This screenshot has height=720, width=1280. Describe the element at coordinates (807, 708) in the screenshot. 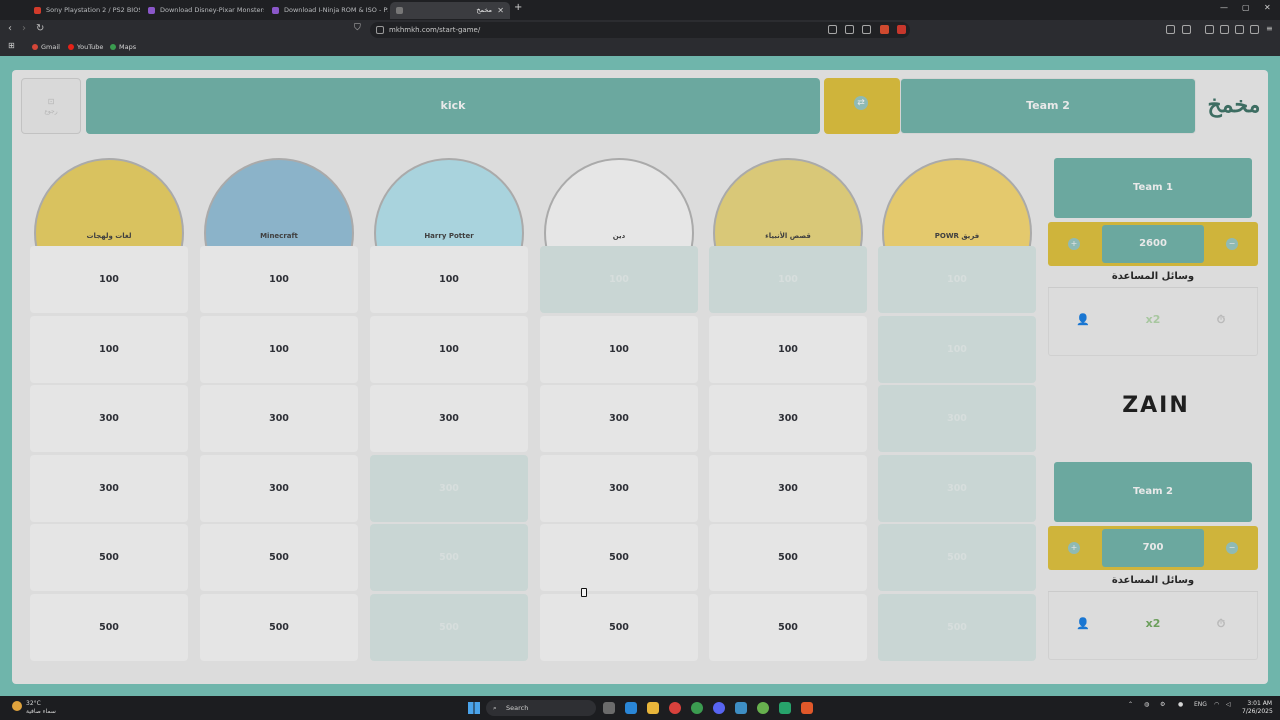

I see `brave-browser-icon` at that location.